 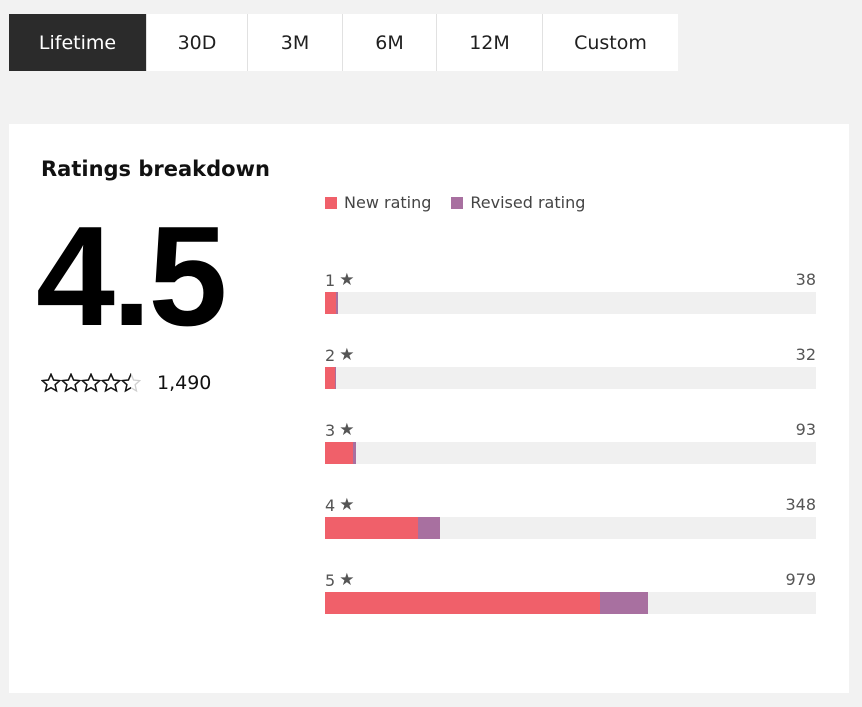 What do you see at coordinates (610, 42) in the screenshot?
I see `tab-custom: Custom` at bounding box center [610, 42].